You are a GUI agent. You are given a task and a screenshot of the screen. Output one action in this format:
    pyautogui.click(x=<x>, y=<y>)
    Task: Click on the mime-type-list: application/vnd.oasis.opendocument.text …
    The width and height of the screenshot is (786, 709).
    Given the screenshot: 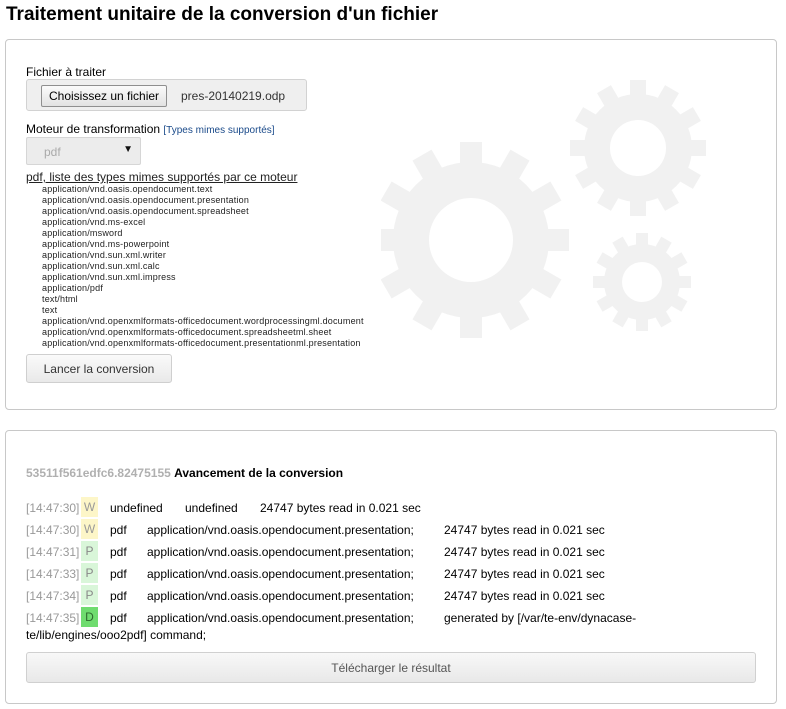 What is the action you would take?
    pyautogui.click(x=203, y=266)
    